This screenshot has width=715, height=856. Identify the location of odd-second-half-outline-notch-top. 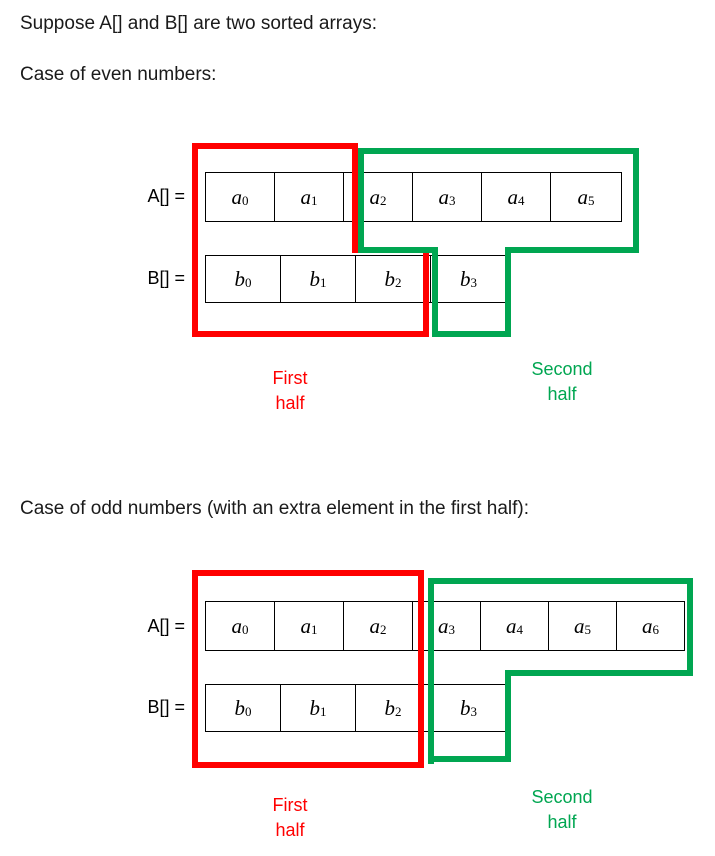
(599, 673).